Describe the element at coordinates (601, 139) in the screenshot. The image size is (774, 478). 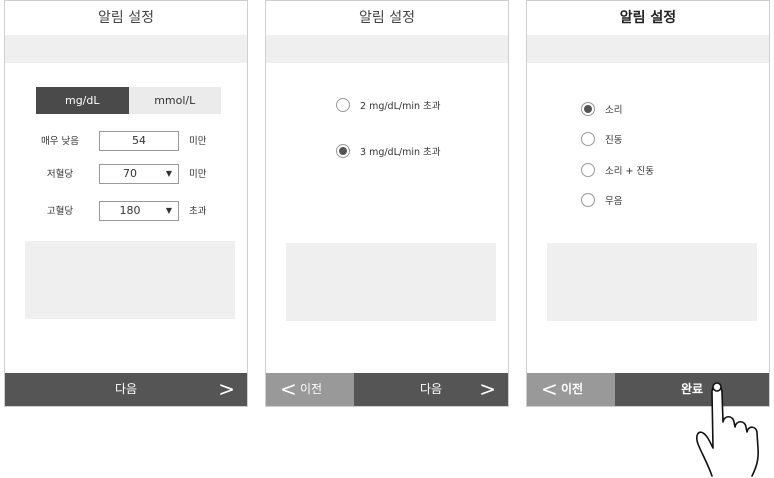
I see `sound-option-vibrate: 진동` at that location.